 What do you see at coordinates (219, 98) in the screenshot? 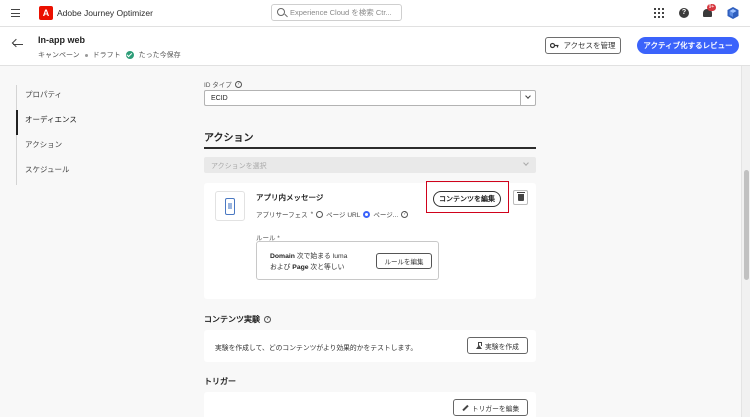
I see `id-type-value: ECID` at bounding box center [219, 98].